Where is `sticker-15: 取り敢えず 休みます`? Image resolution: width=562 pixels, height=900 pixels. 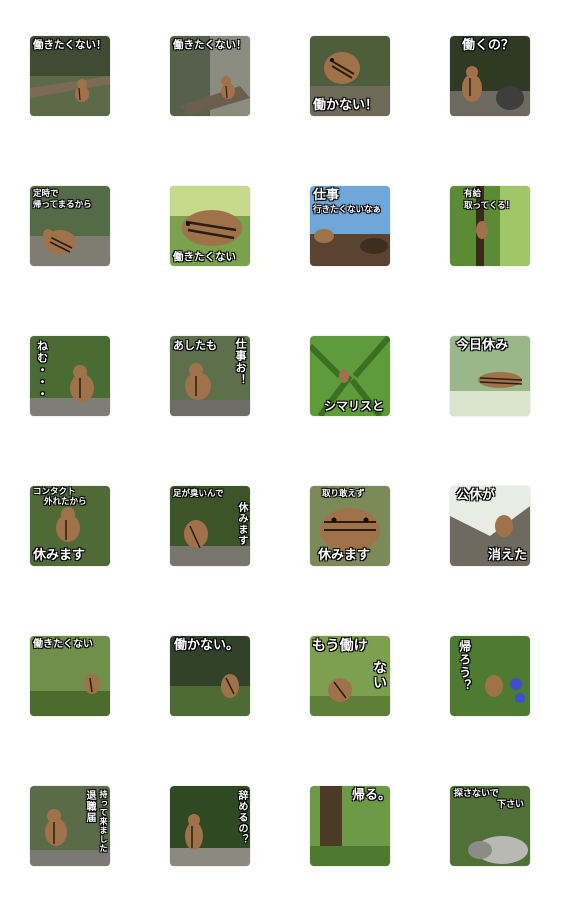
sticker-15: 取り敢えず 休みます is located at coordinates (350, 526).